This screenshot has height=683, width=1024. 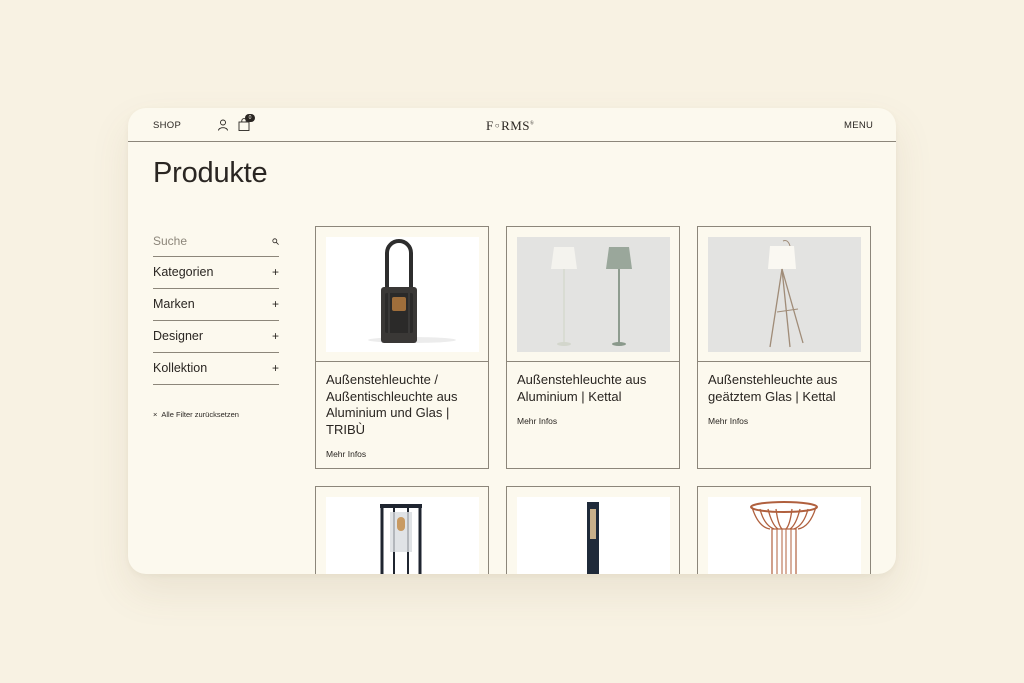 I want to click on search-row, so click(x=216, y=241).